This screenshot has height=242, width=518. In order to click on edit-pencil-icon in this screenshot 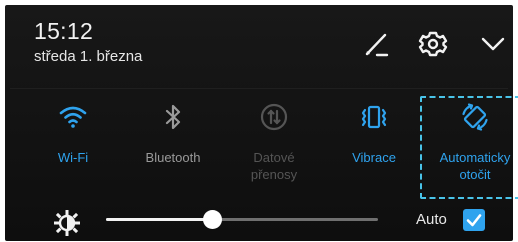, I will do `click(376, 44)`.